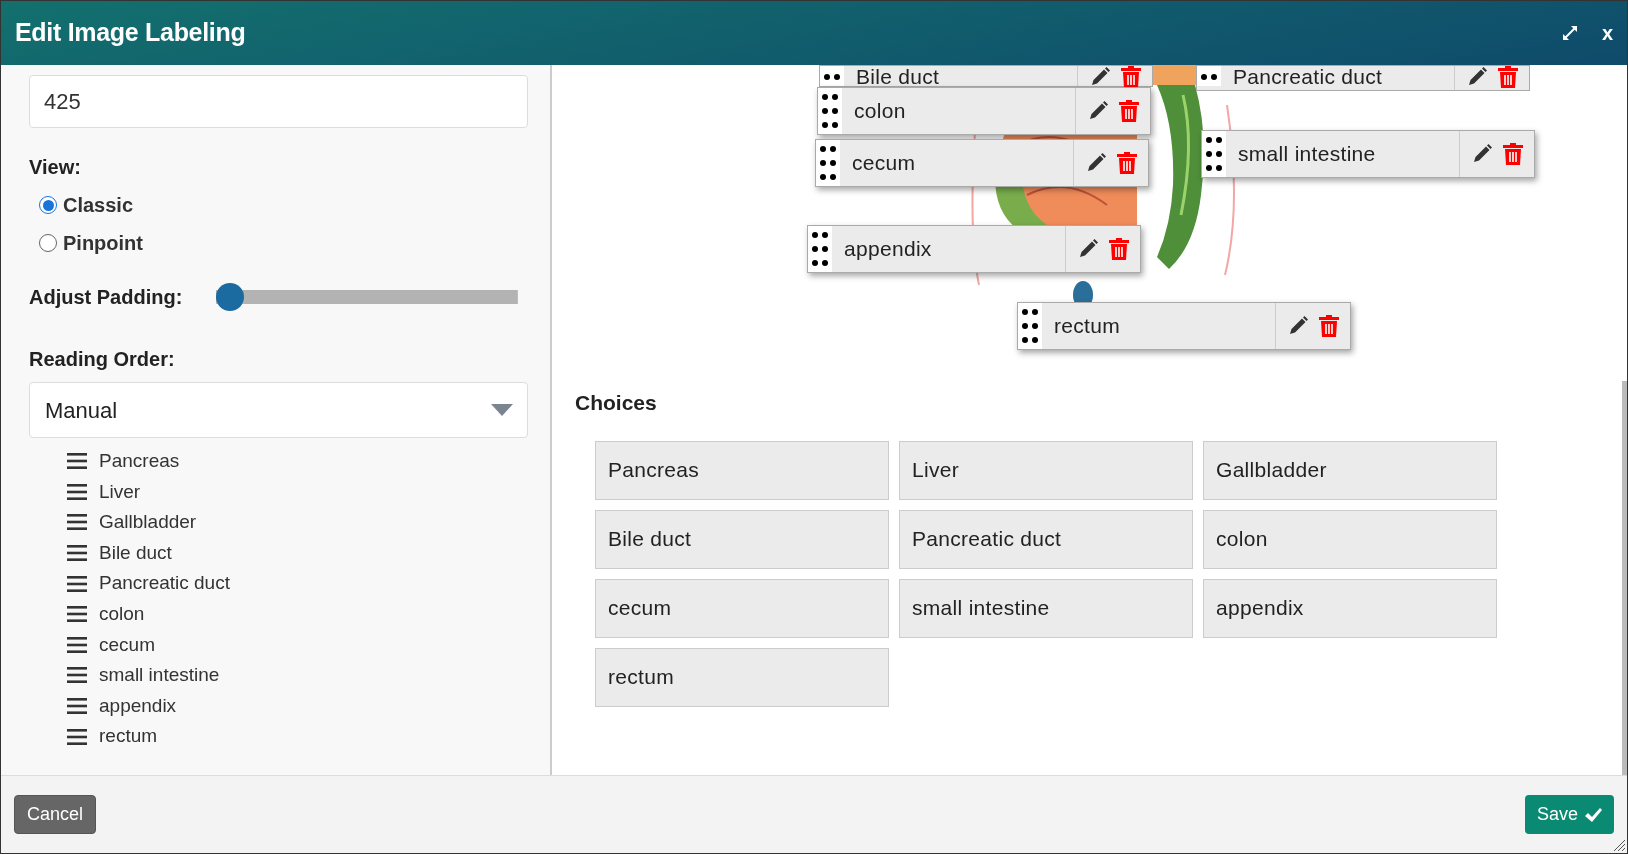 Image resolution: width=1628 pixels, height=854 pixels. I want to click on list-item: Pancreatic duct, so click(164, 583).